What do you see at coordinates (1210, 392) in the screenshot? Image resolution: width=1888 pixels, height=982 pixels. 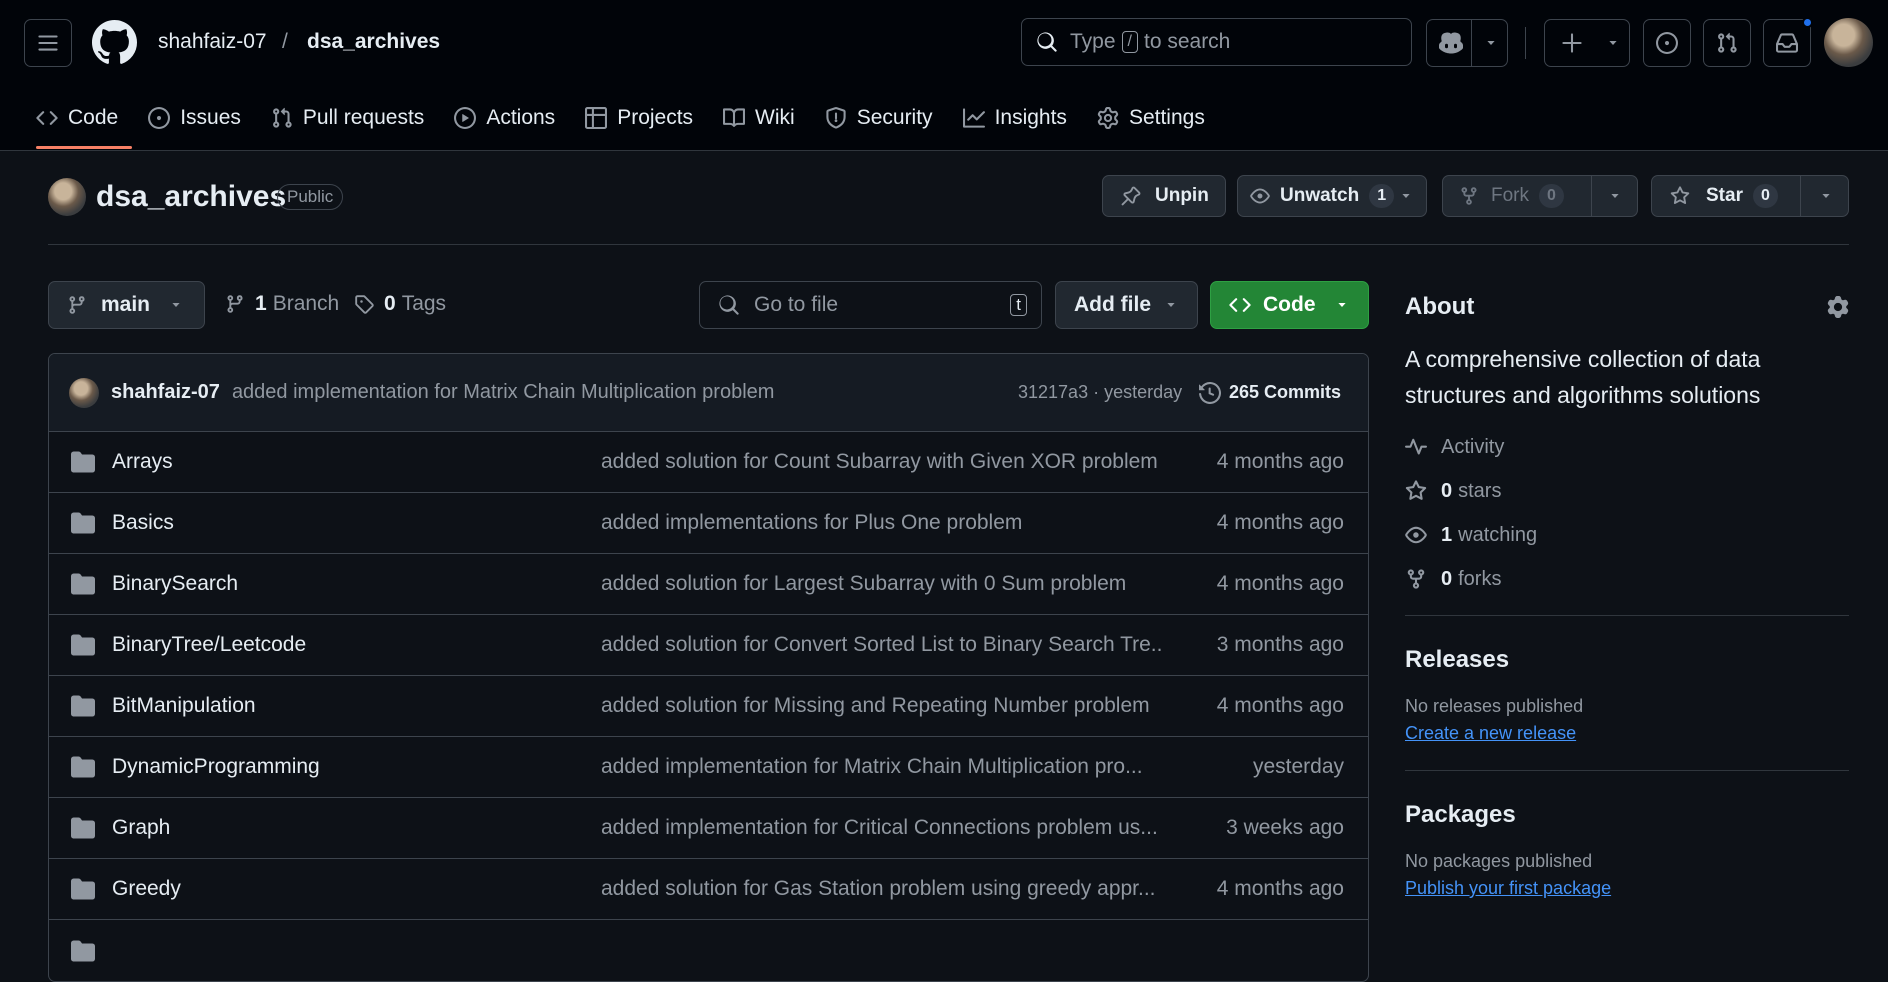 I see `history-icon` at bounding box center [1210, 392].